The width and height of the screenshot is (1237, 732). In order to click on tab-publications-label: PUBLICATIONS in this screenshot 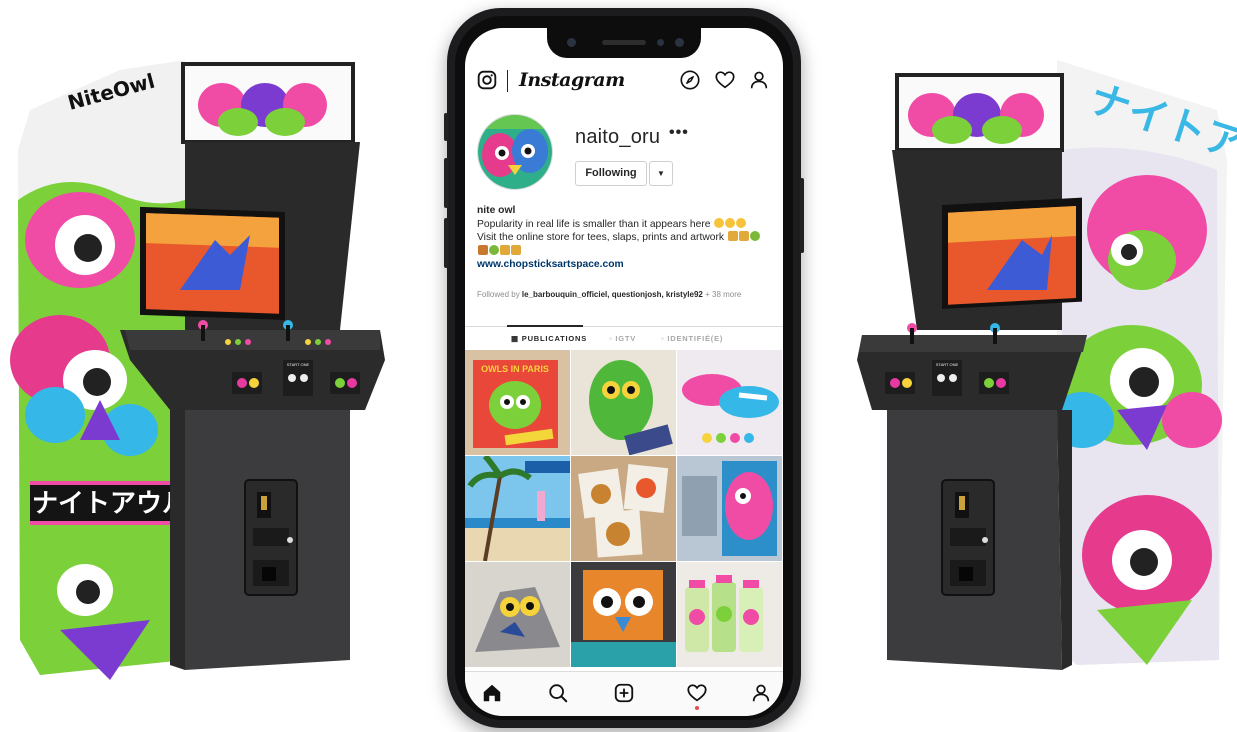, I will do `click(554, 338)`.